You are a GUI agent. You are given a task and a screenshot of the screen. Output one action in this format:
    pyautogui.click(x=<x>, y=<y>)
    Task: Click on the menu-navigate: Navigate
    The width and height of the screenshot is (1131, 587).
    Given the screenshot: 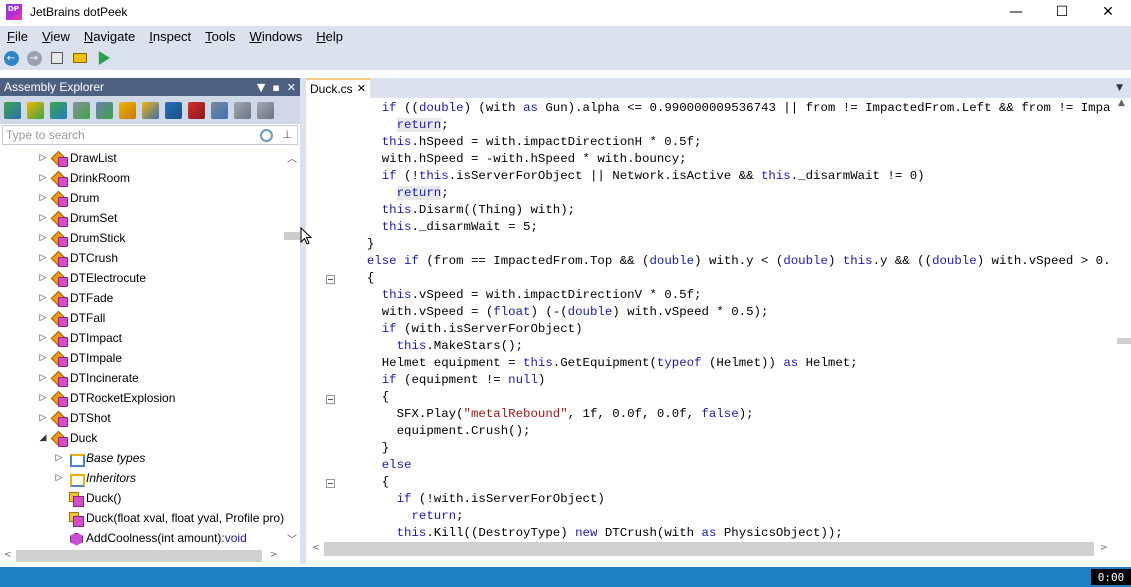 What is the action you would take?
    pyautogui.click(x=109, y=36)
    